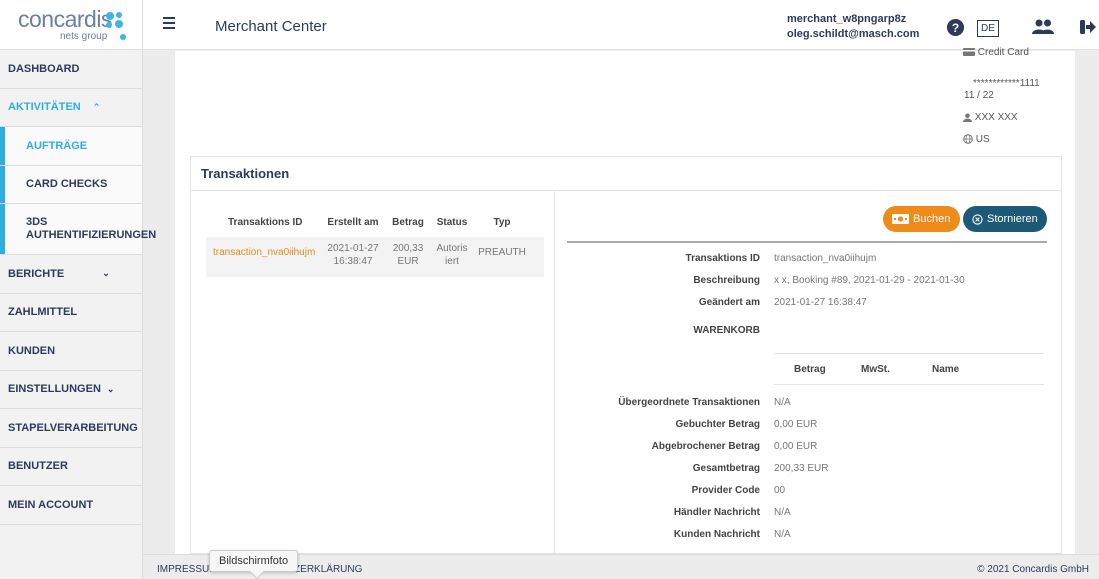 The height and width of the screenshot is (579, 1099). What do you see at coordinates (807, 242) in the screenshot?
I see `details-rule` at bounding box center [807, 242].